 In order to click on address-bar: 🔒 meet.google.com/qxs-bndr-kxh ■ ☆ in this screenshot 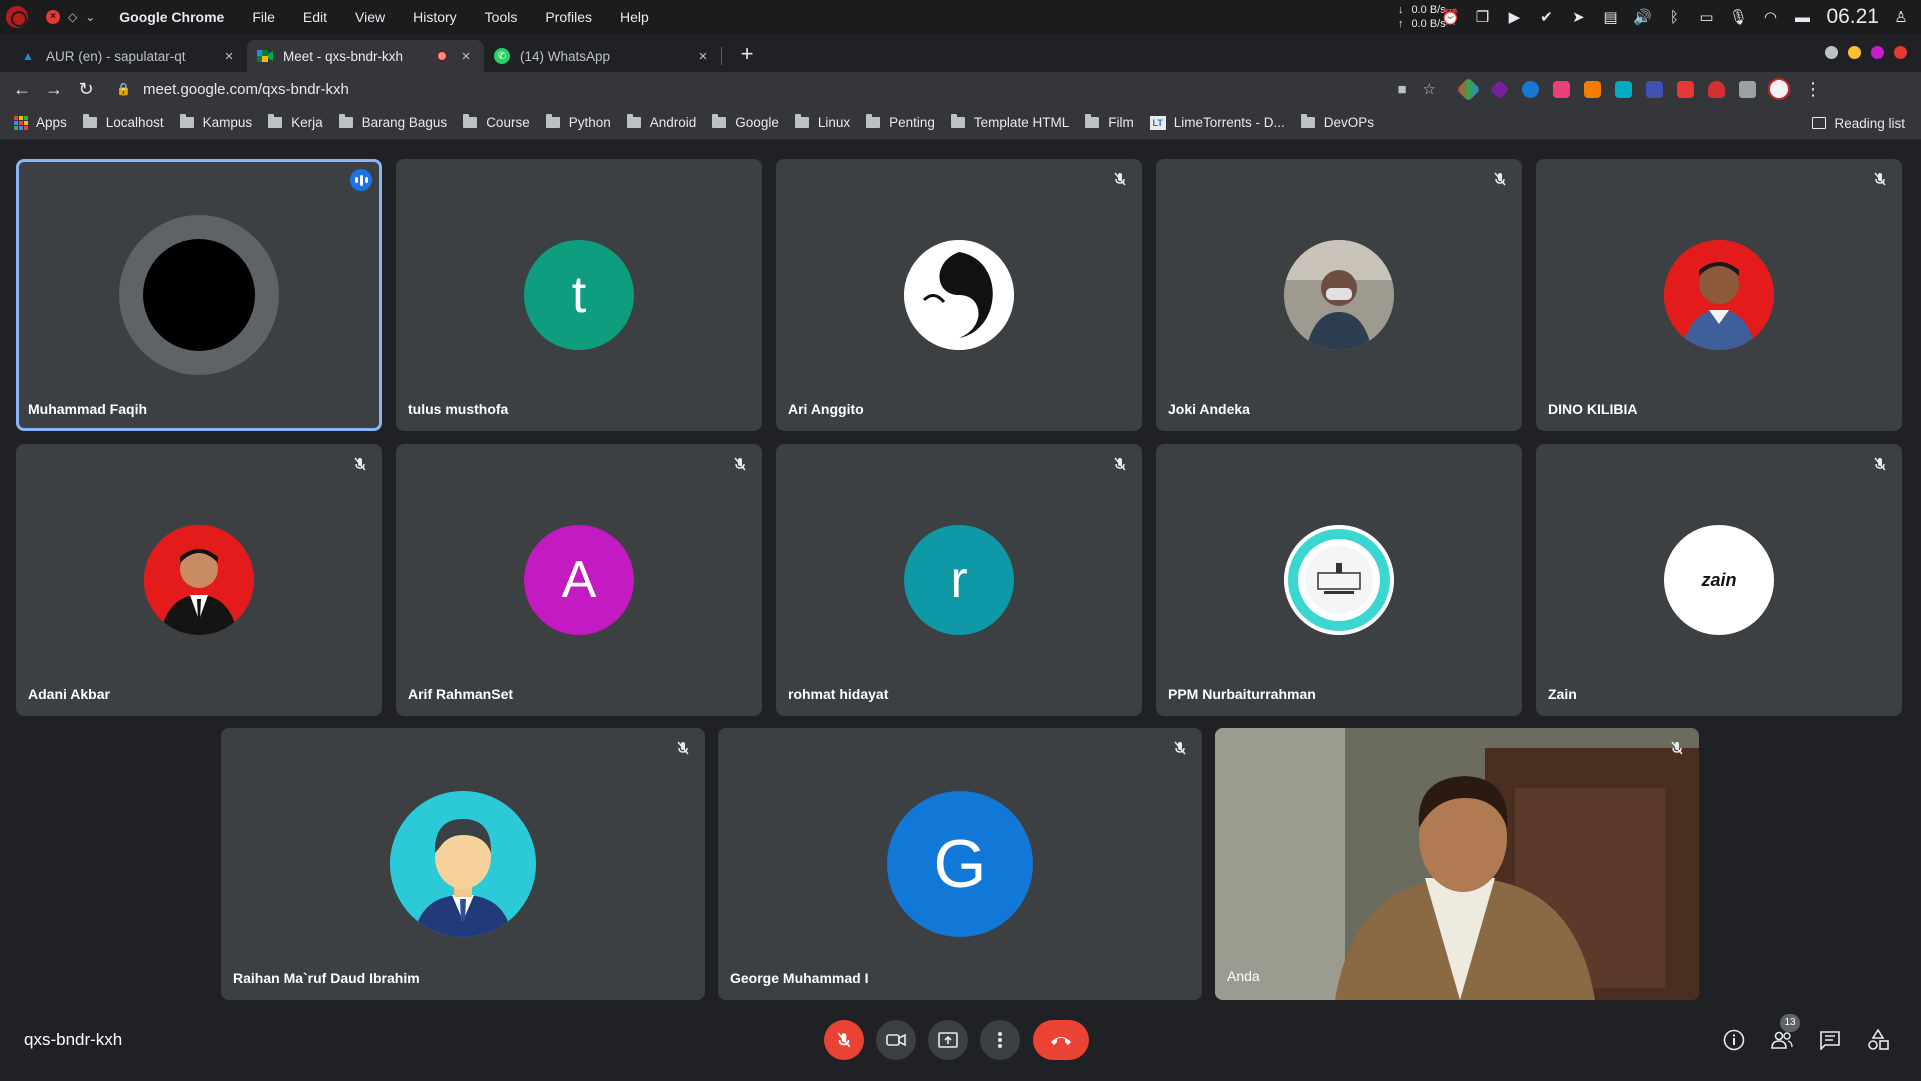, I will do `click(781, 89)`.